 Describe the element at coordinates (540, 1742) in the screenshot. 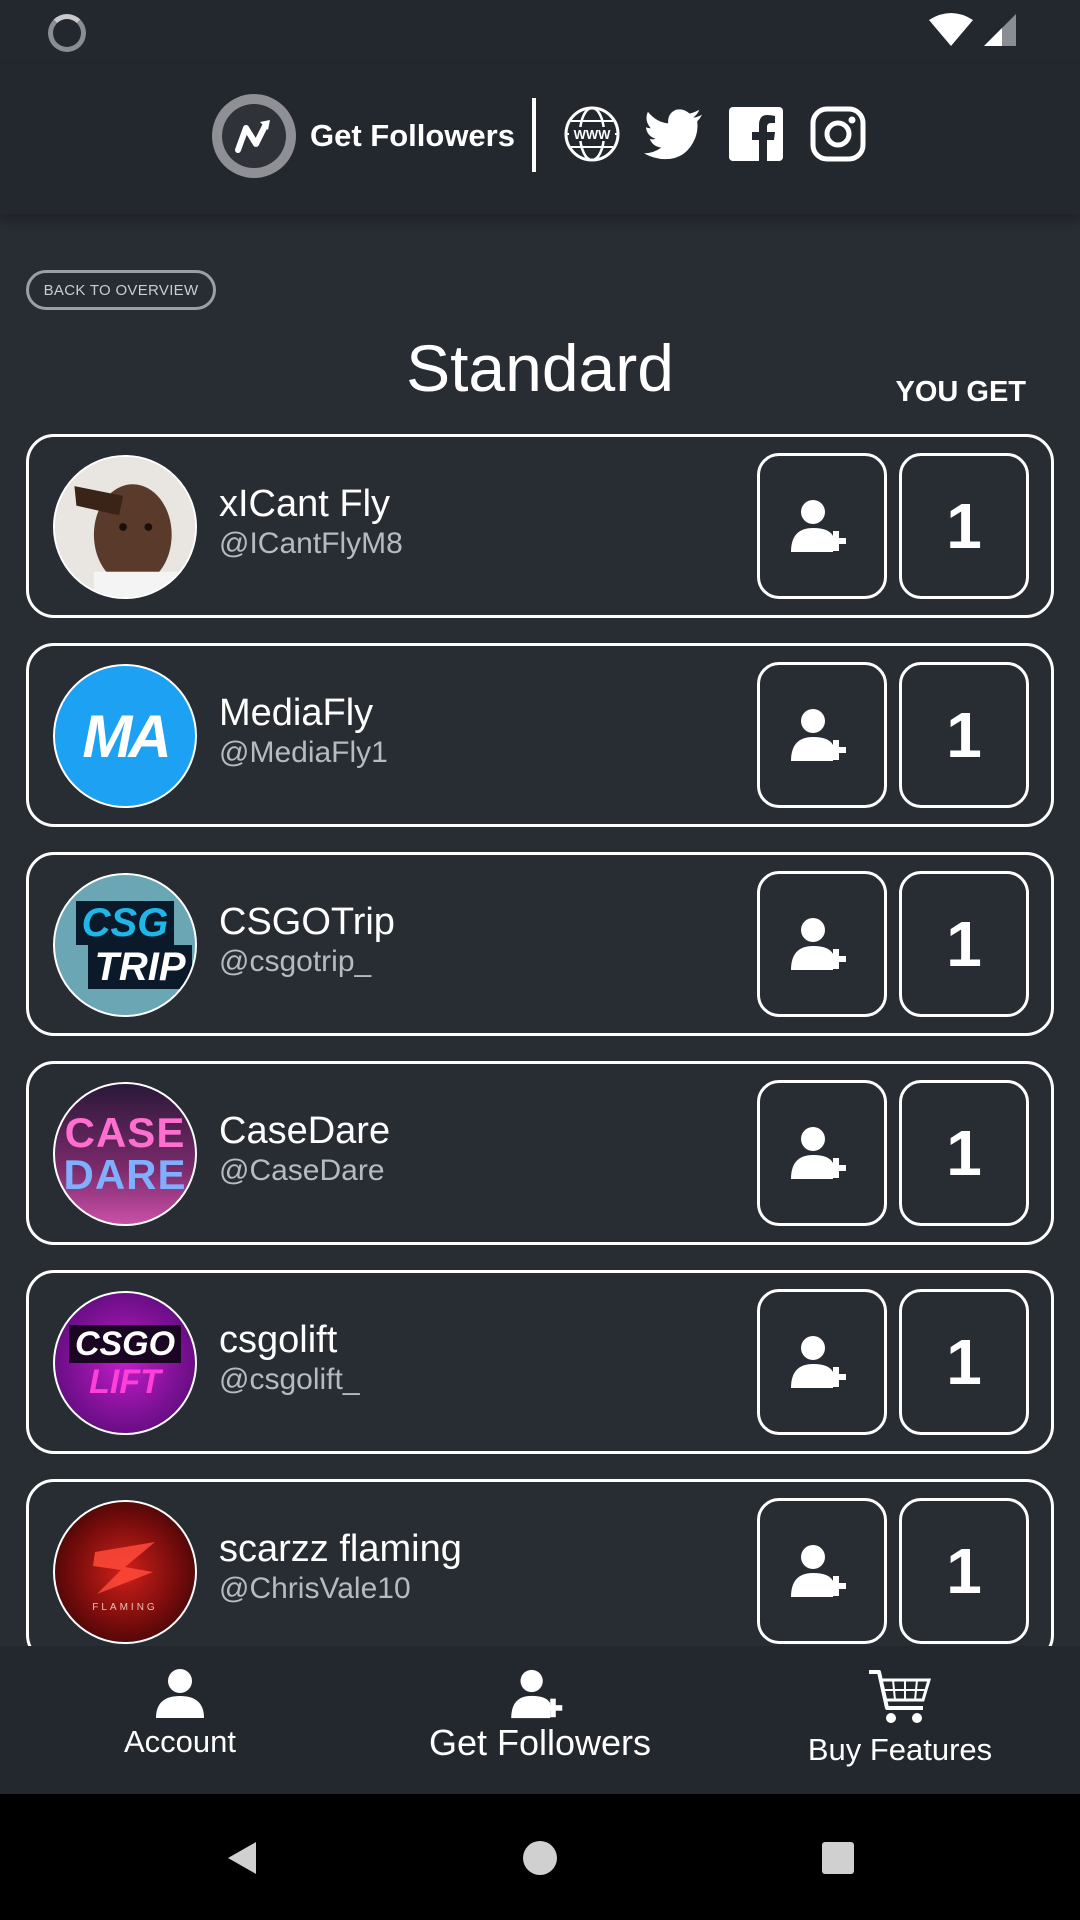

I see `nav-get-followers-label: Get Followers` at that location.